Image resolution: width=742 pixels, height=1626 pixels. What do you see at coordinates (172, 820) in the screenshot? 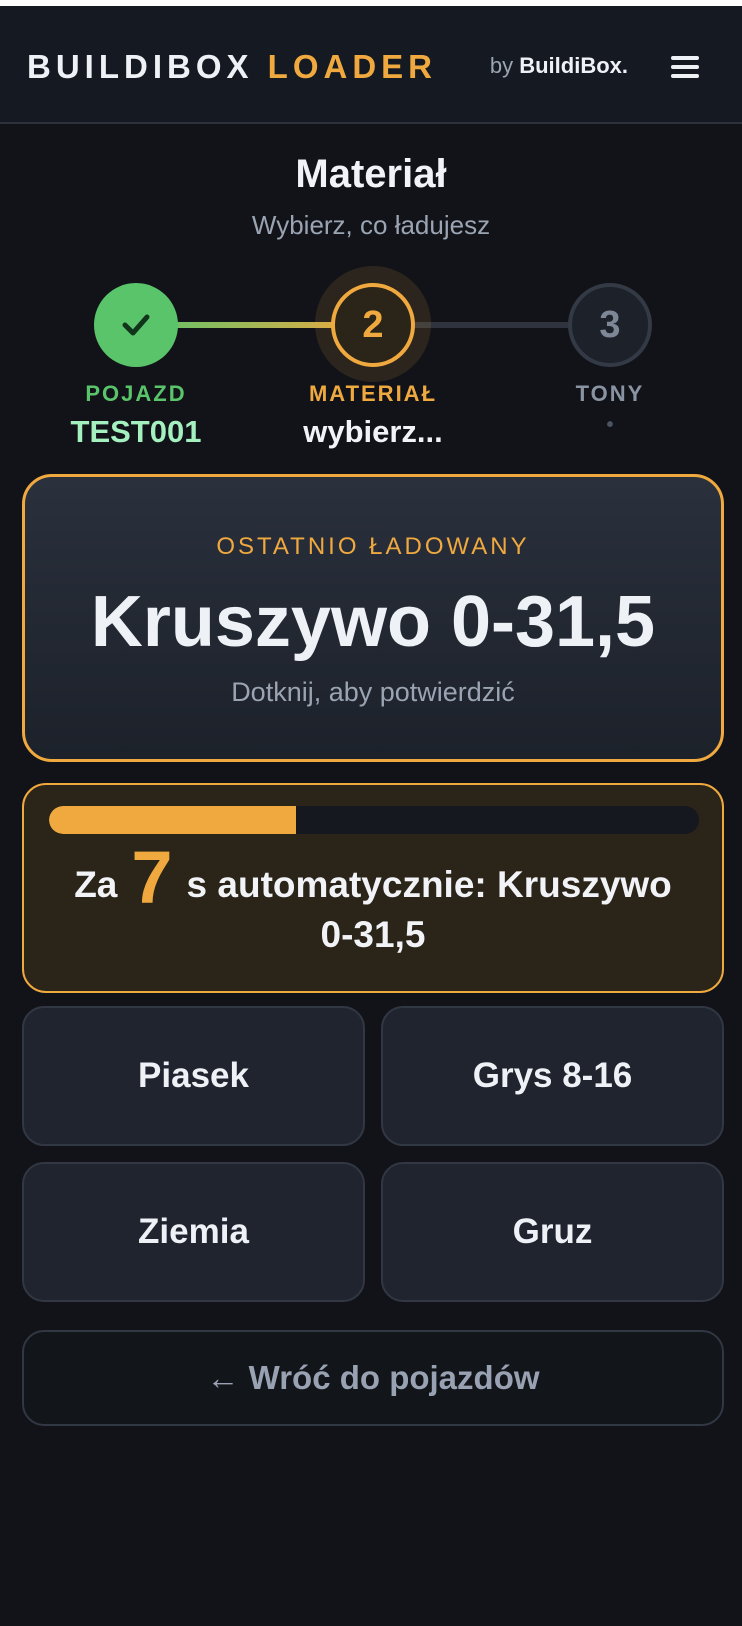
I see `countdown-progress-fill` at bounding box center [172, 820].